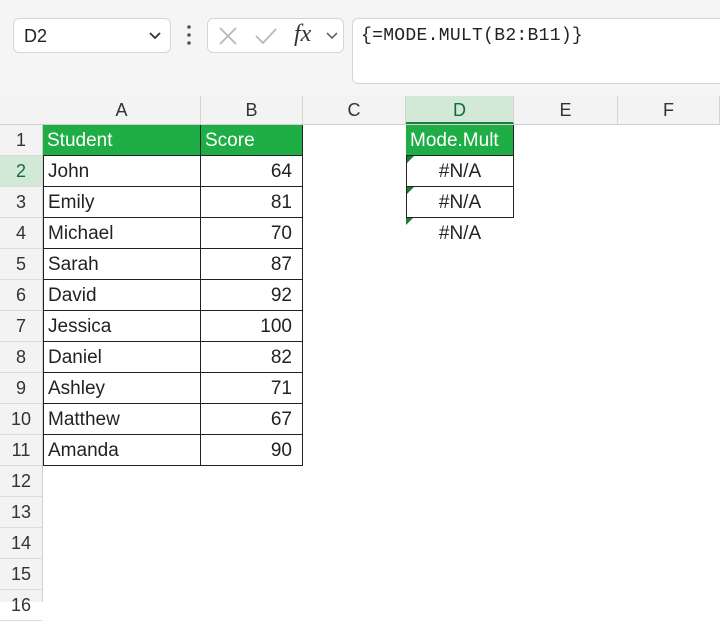 The height and width of the screenshot is (621, 720). I want to click on name-box-value: D2, so click(36, 36).